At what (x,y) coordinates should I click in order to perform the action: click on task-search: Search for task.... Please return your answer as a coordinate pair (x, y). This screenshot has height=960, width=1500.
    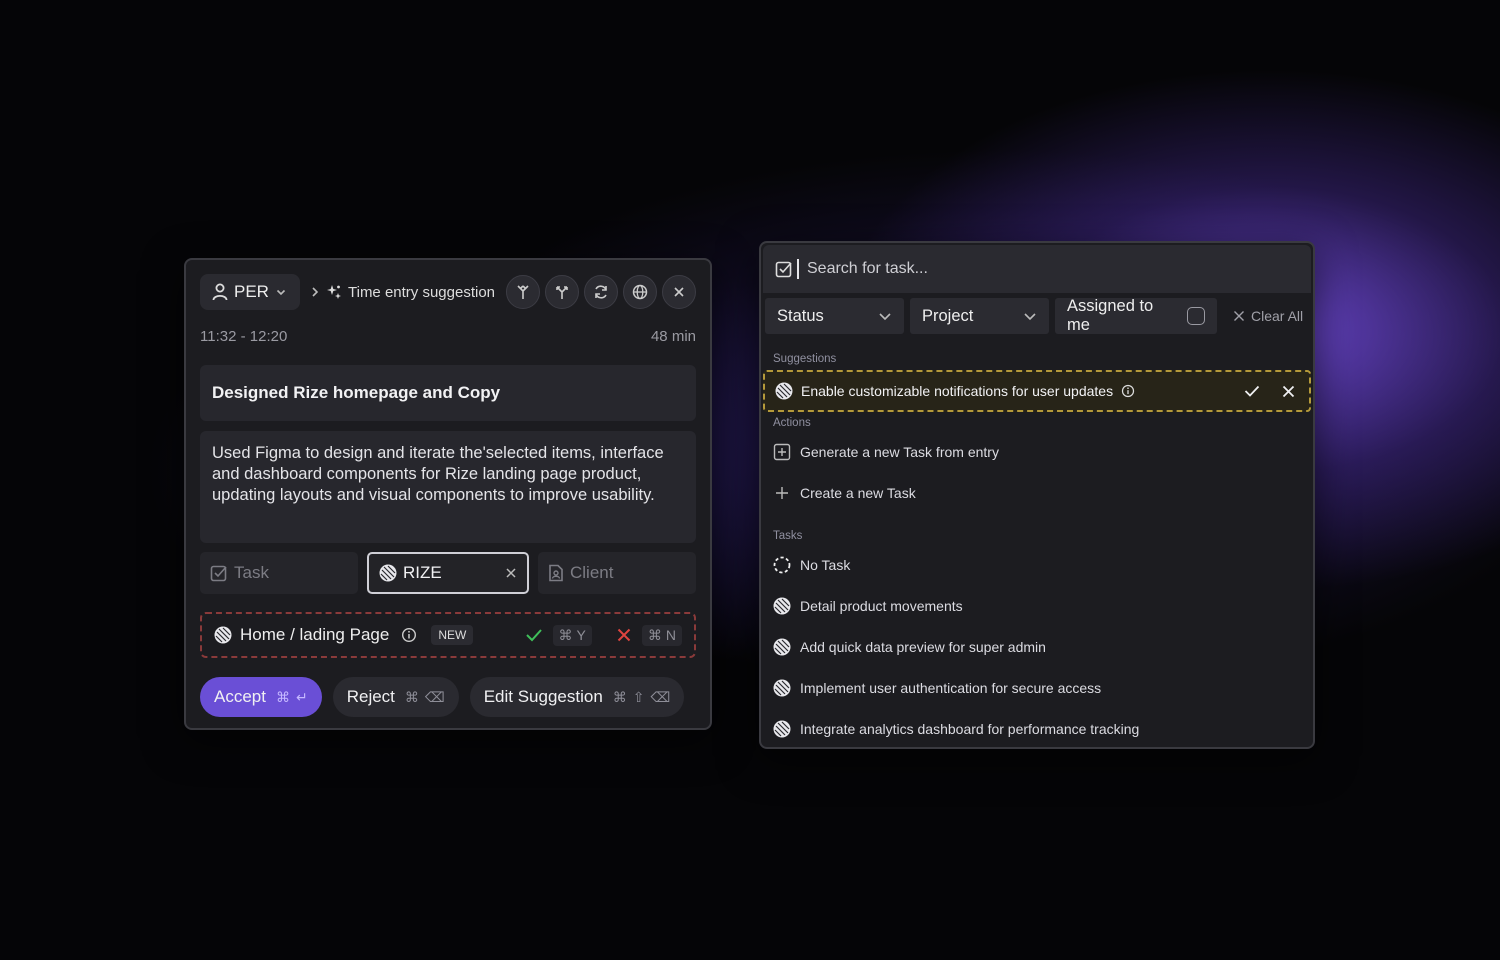
    Looking at the image, I should click on (1037, 269).